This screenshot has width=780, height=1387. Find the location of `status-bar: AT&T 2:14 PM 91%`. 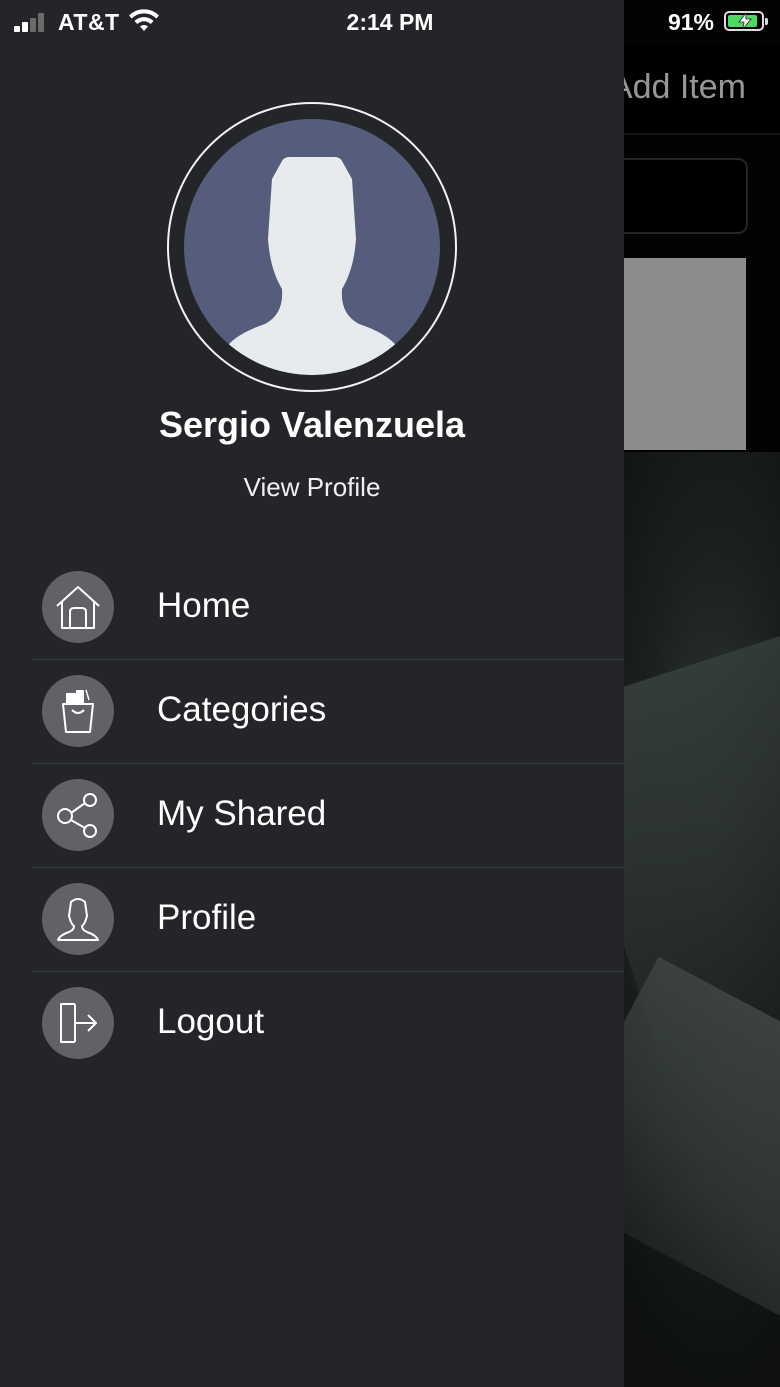

status-bar: AT&T 2:14 PM 91% is located at coordinates (390, 22).